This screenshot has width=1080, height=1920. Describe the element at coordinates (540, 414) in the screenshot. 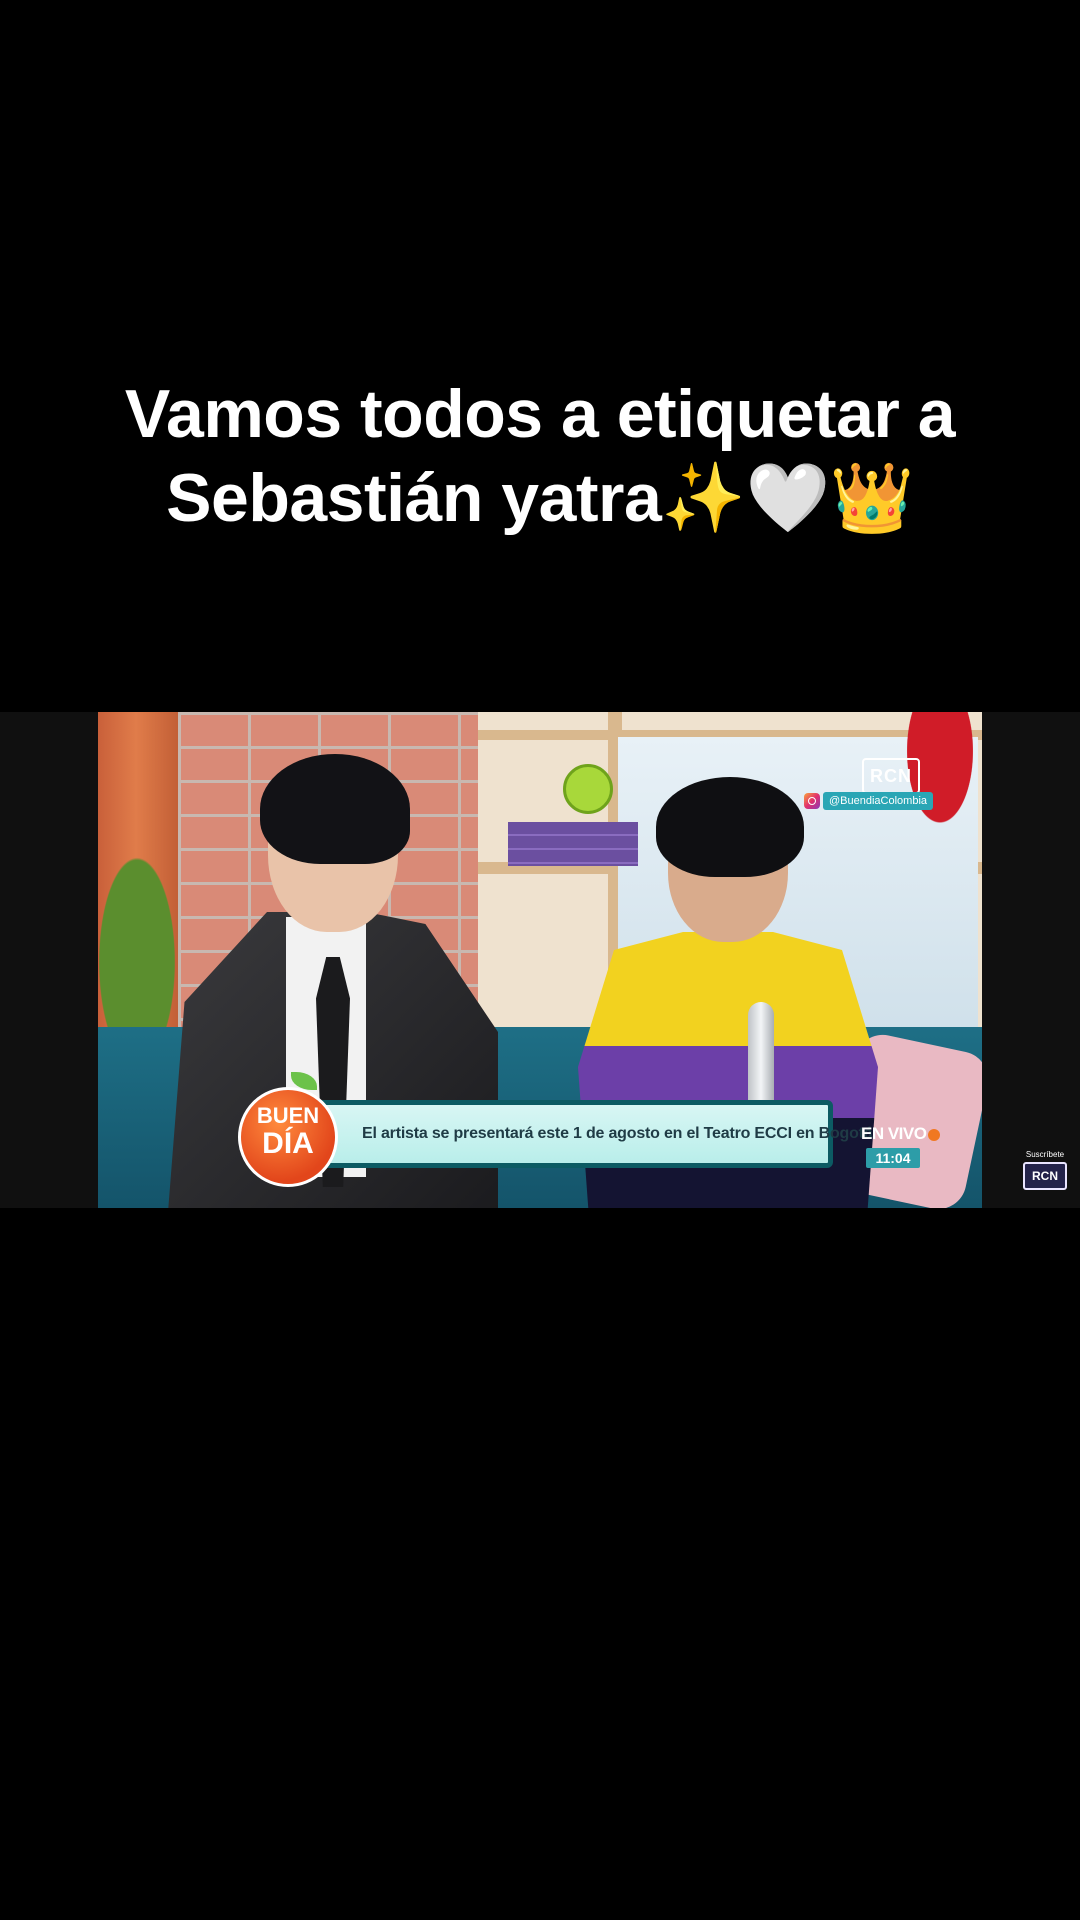

I see `caption-line-1: Vamos todos a etiquetar a` at that location.